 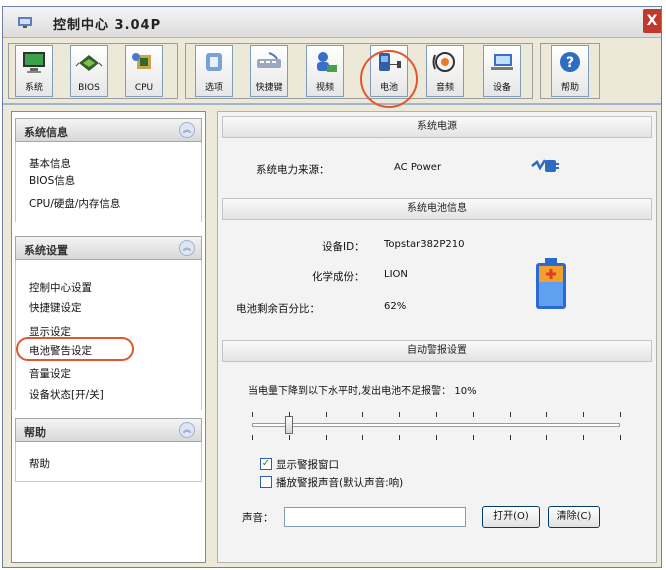 I want to click on toolbar-button-cpu: CPU, so click(x=144, y=71).